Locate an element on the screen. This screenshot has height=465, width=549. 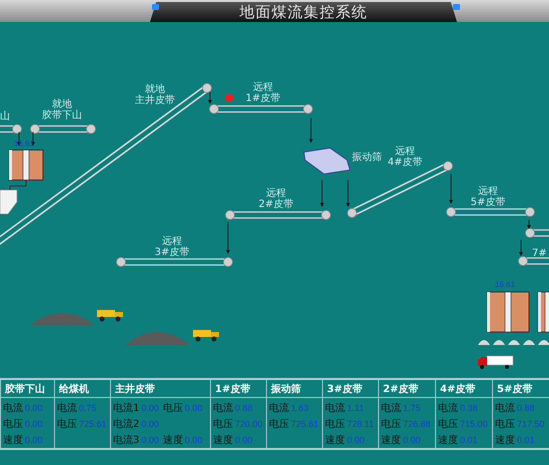
field-label: 电流1 is located at coordinates (126, 408).